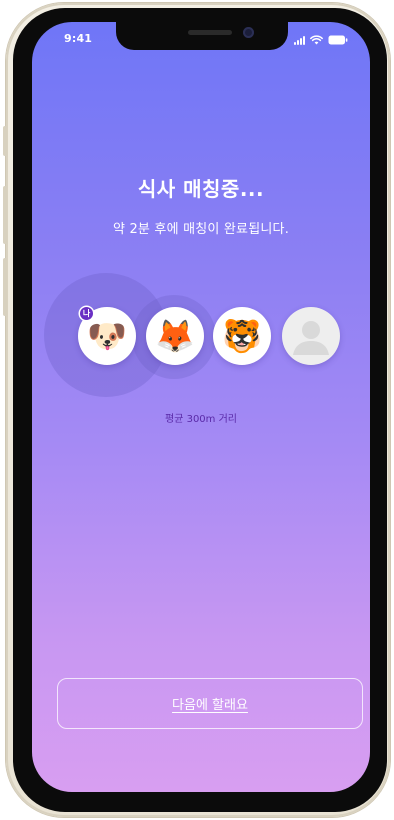  I want to click on status-time: 9:41, so click(78, 38).